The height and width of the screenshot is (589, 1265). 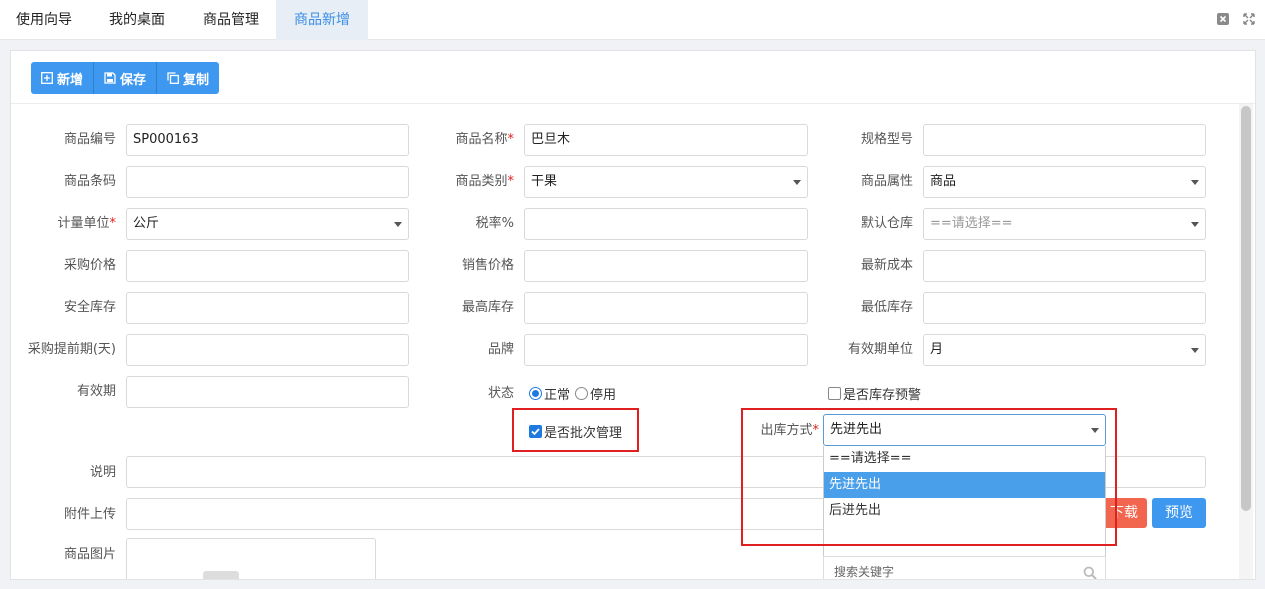 What do you see at coordinates (666, 308) in the screenshot?
I see `max-stock-input` at bounding box center [666, 308].